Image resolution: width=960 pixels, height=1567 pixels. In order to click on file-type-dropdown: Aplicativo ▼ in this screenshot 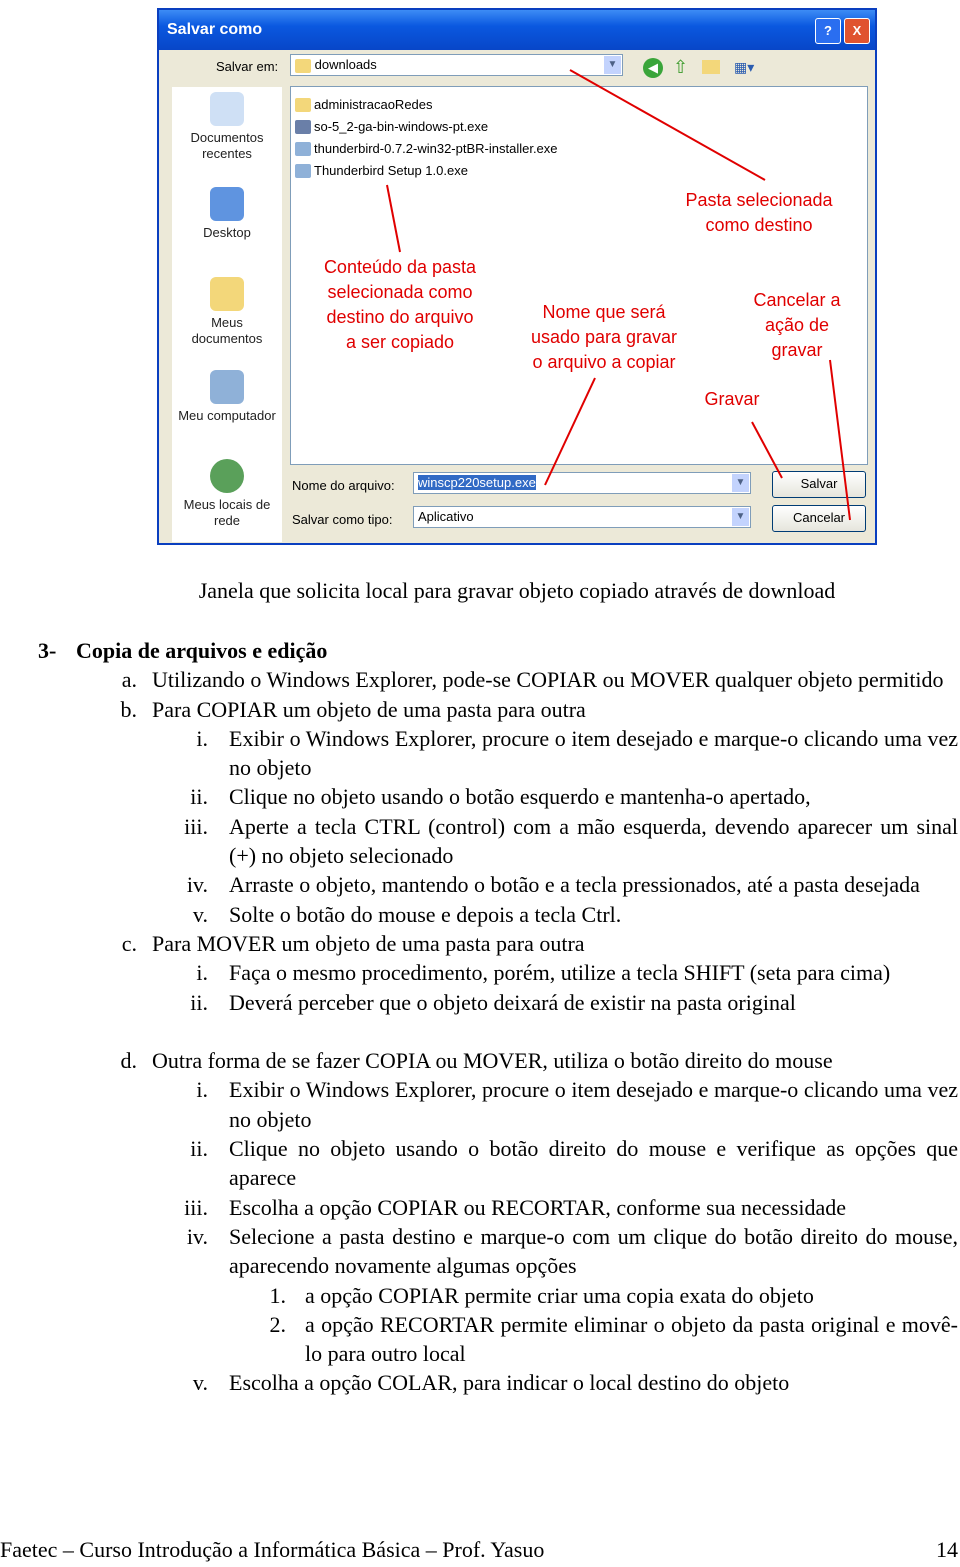, I will do `click(582, 517)`.